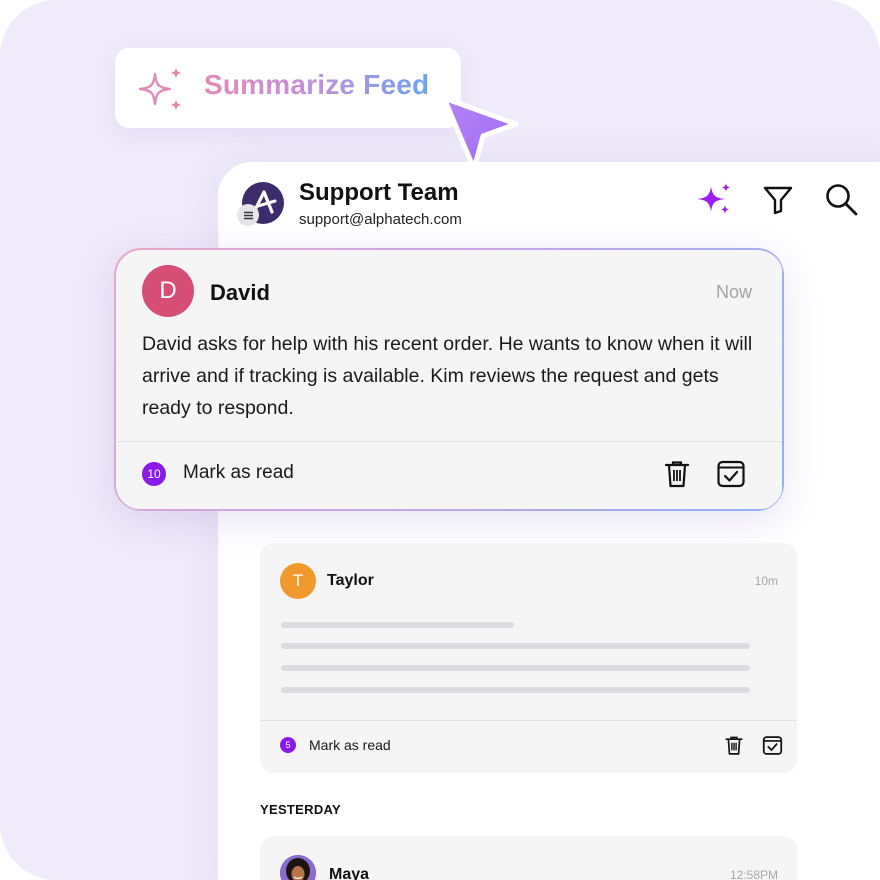 The image size is (880, 880). I want to click on unread-count-badge: 10, so click(154, 474).